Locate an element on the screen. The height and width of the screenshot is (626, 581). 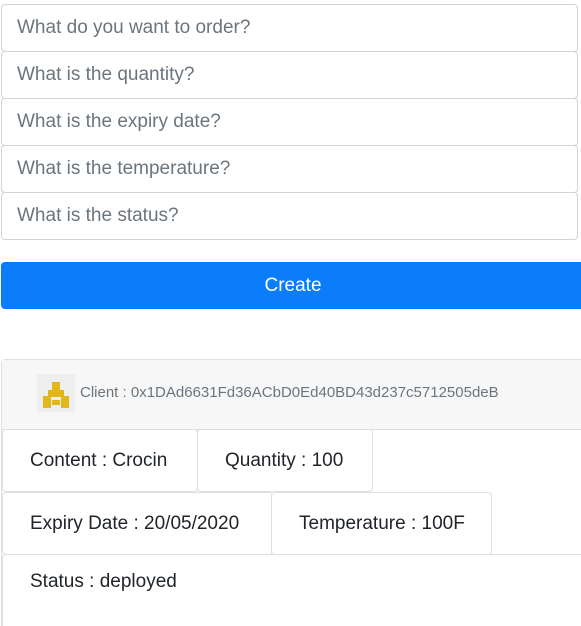
content-field: Content : Crocin is located at coordinates (100, 460).